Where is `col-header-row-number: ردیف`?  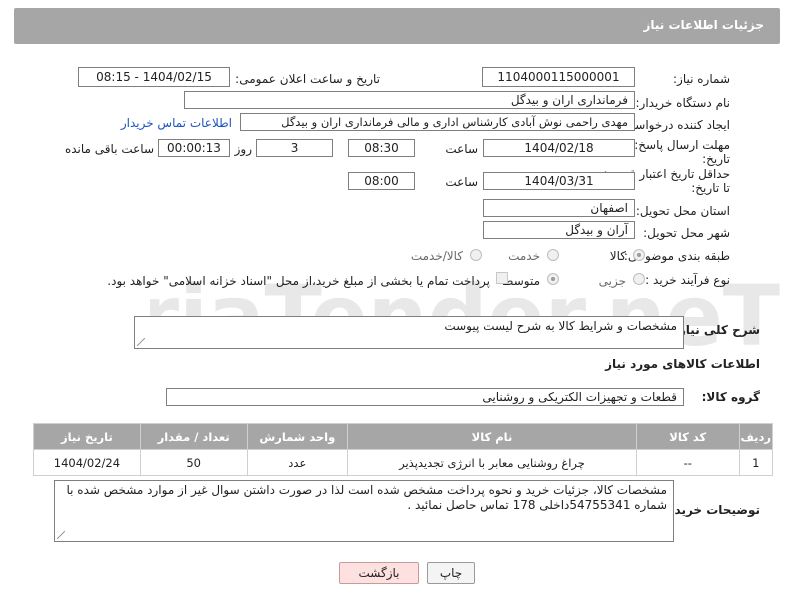 col-header-row-number: ردیف is located at coordinates (756, 436).